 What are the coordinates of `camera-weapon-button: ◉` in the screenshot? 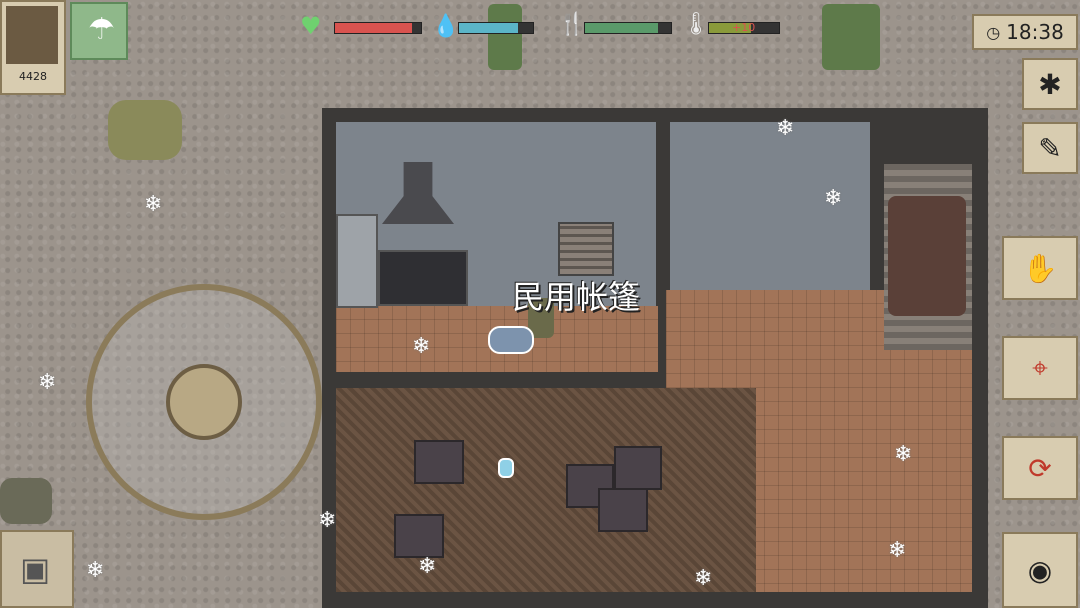 It's located at (1040, 570).